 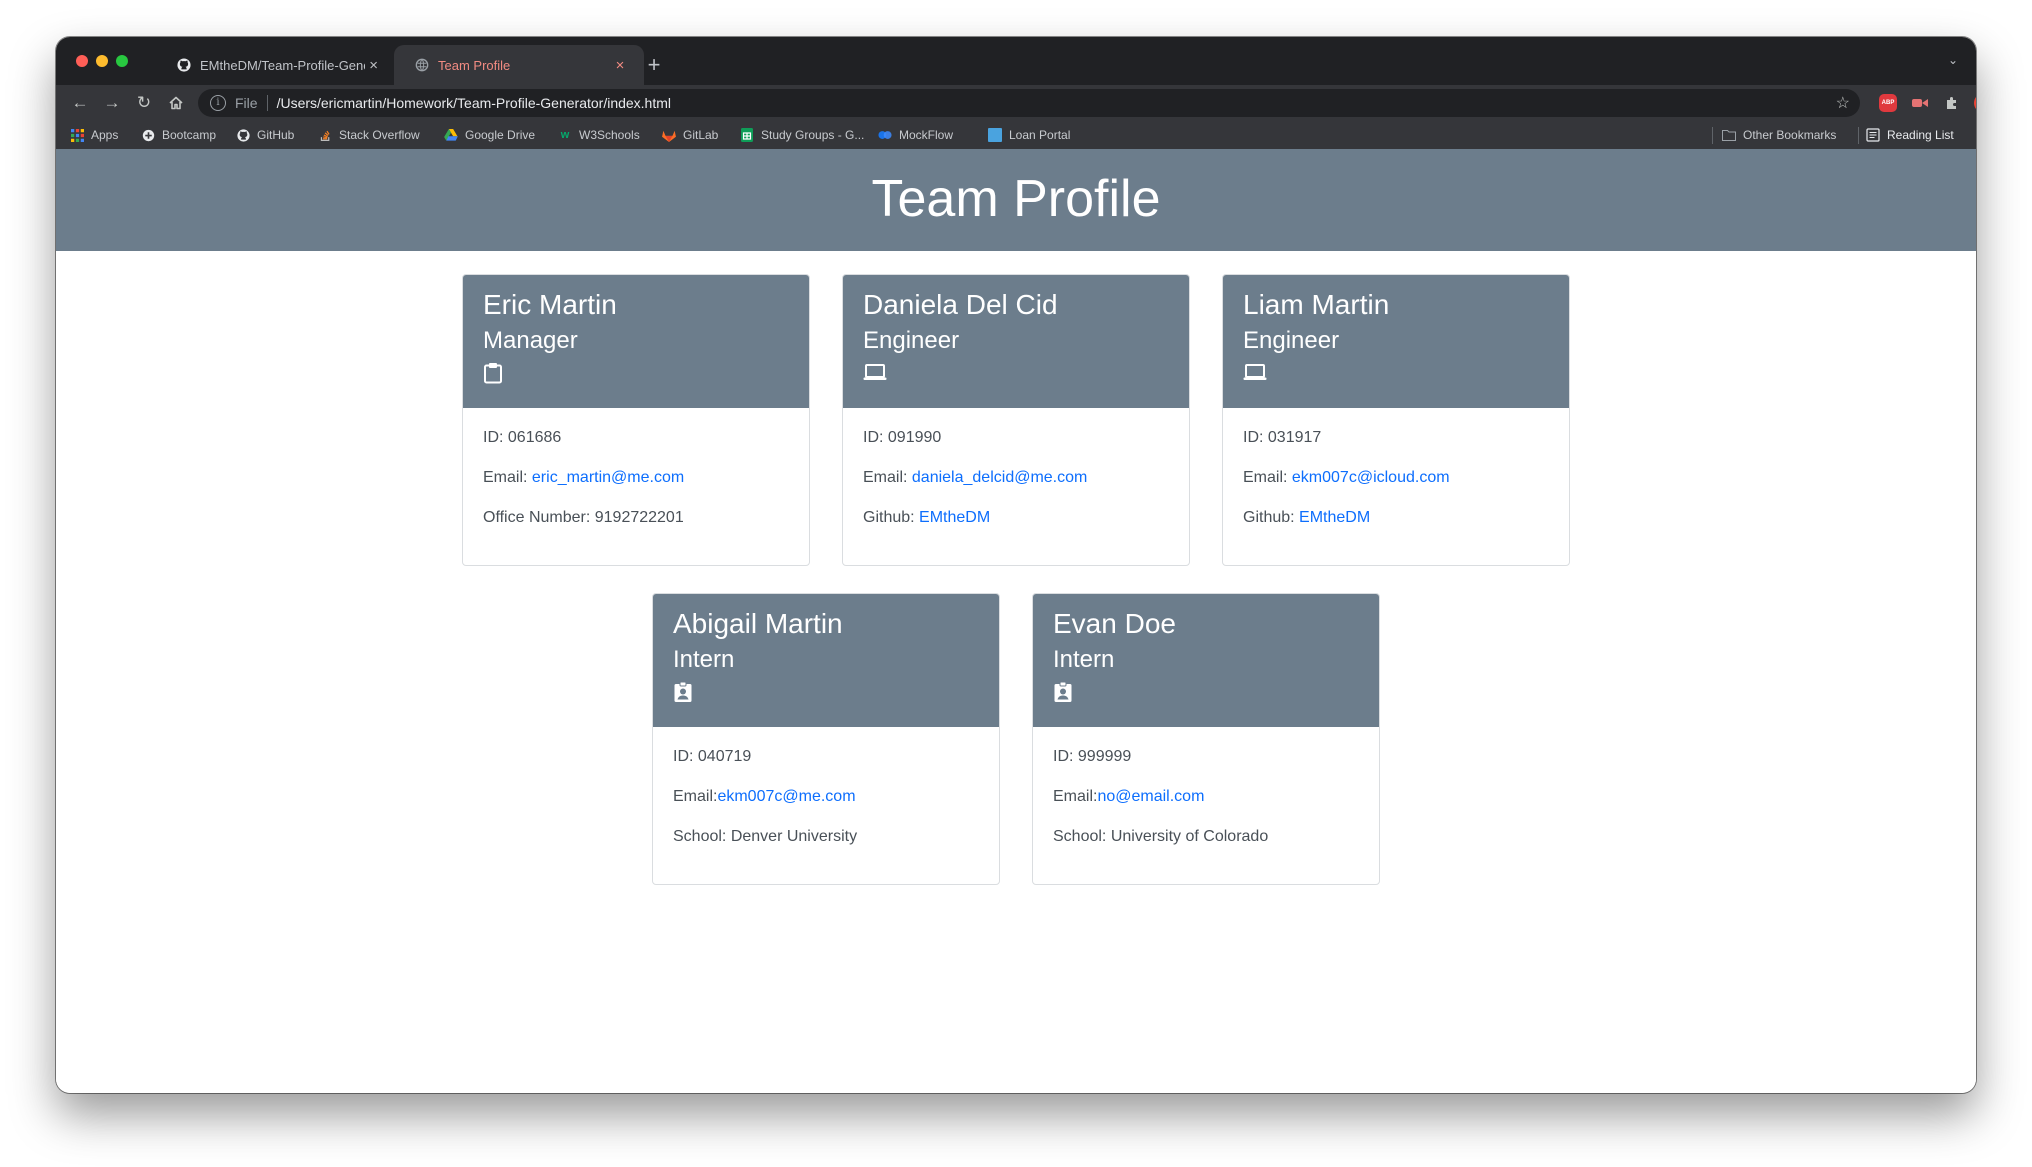 What do you see at coordinates (94, 135) in the screenshot?
I see `bookmark-apps: Apps` at bounding box center [94, 135].